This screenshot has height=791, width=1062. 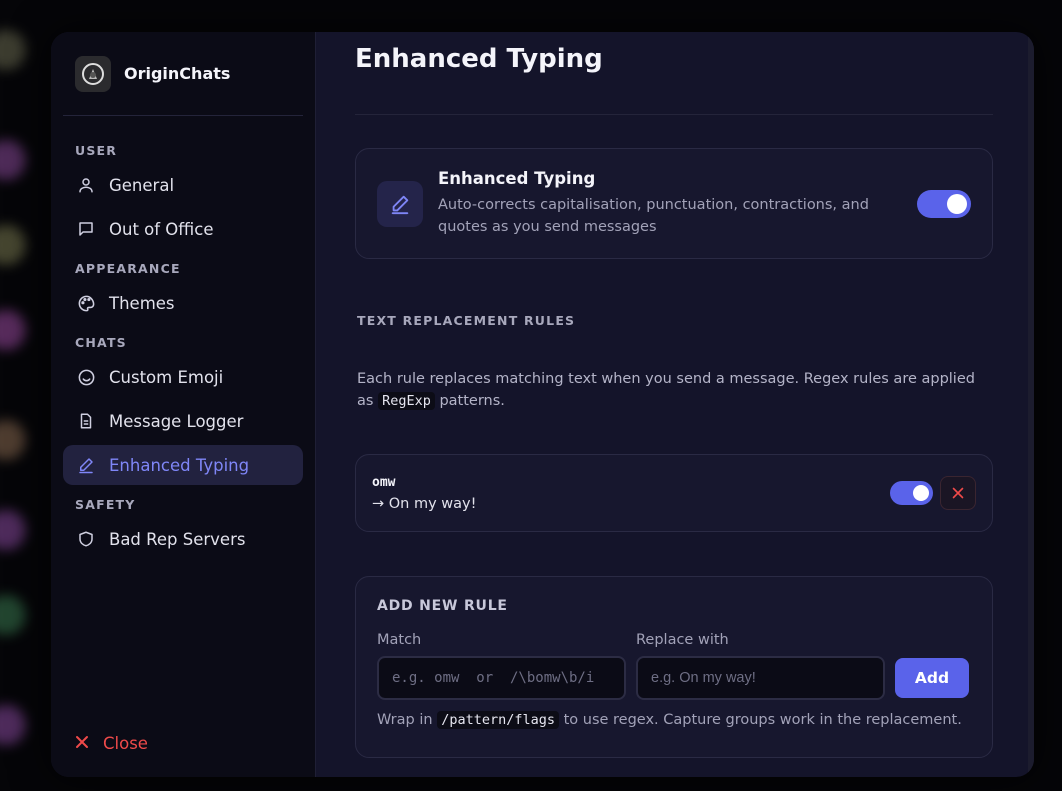 I want to click on smiley-icon, so click(x=86, y=377).